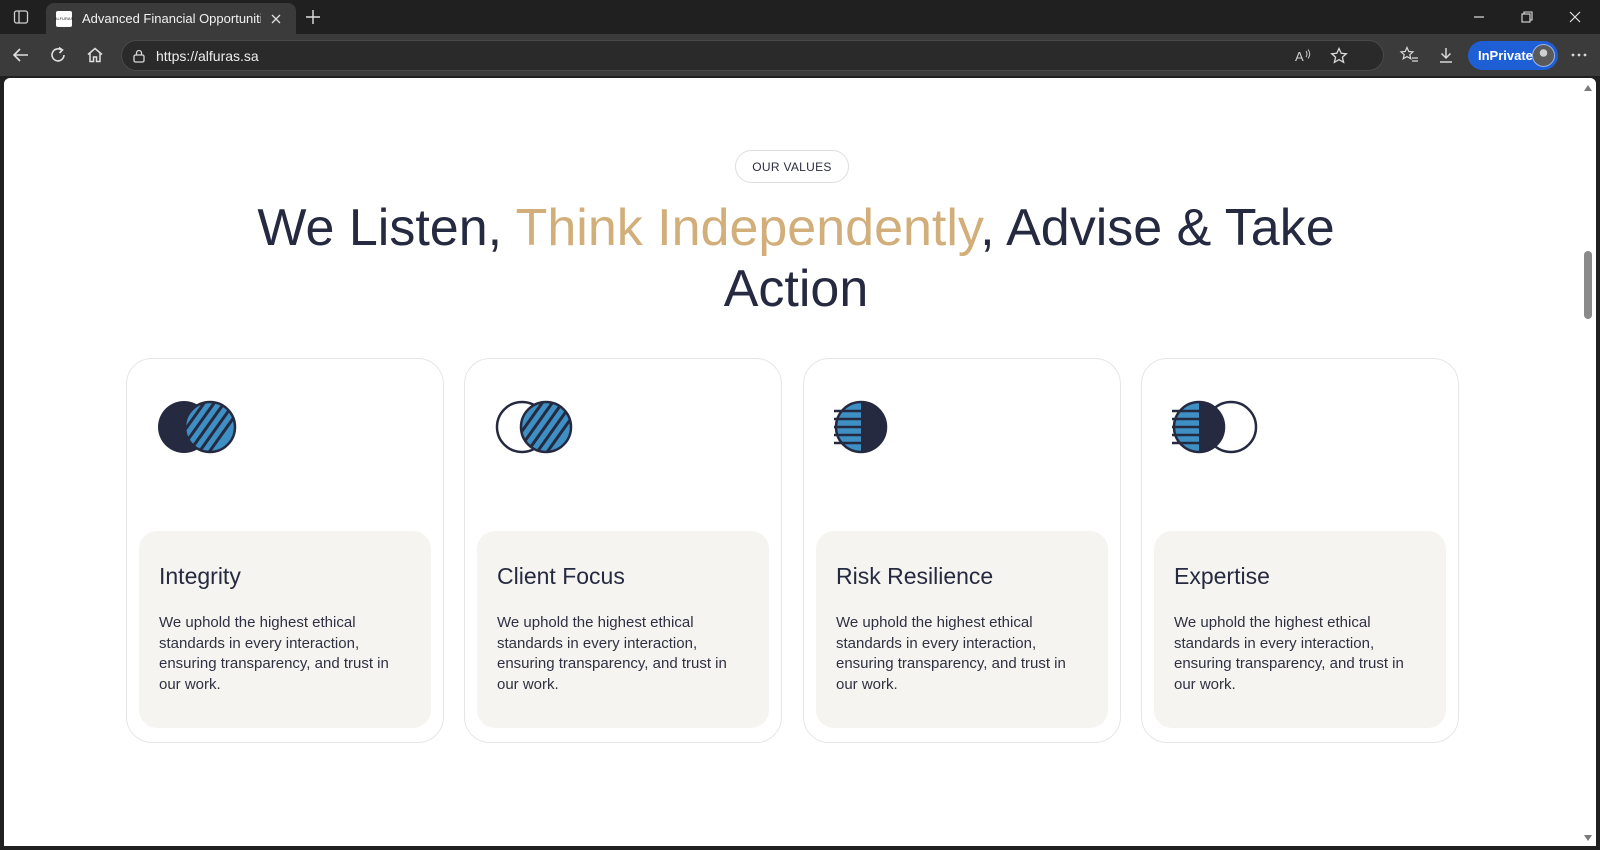  I want to click on avatar, so click(1543, 55).